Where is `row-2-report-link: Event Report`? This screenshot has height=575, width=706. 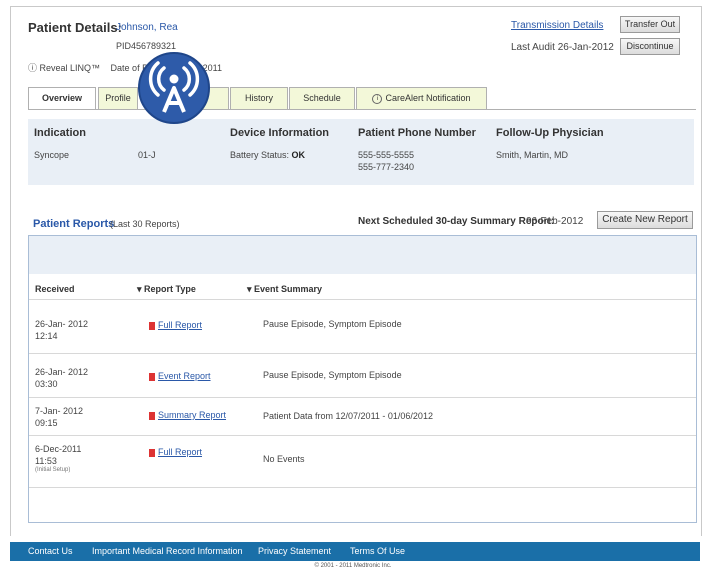 row-2-report-link: Event Report is located at coordinates (180, 376).